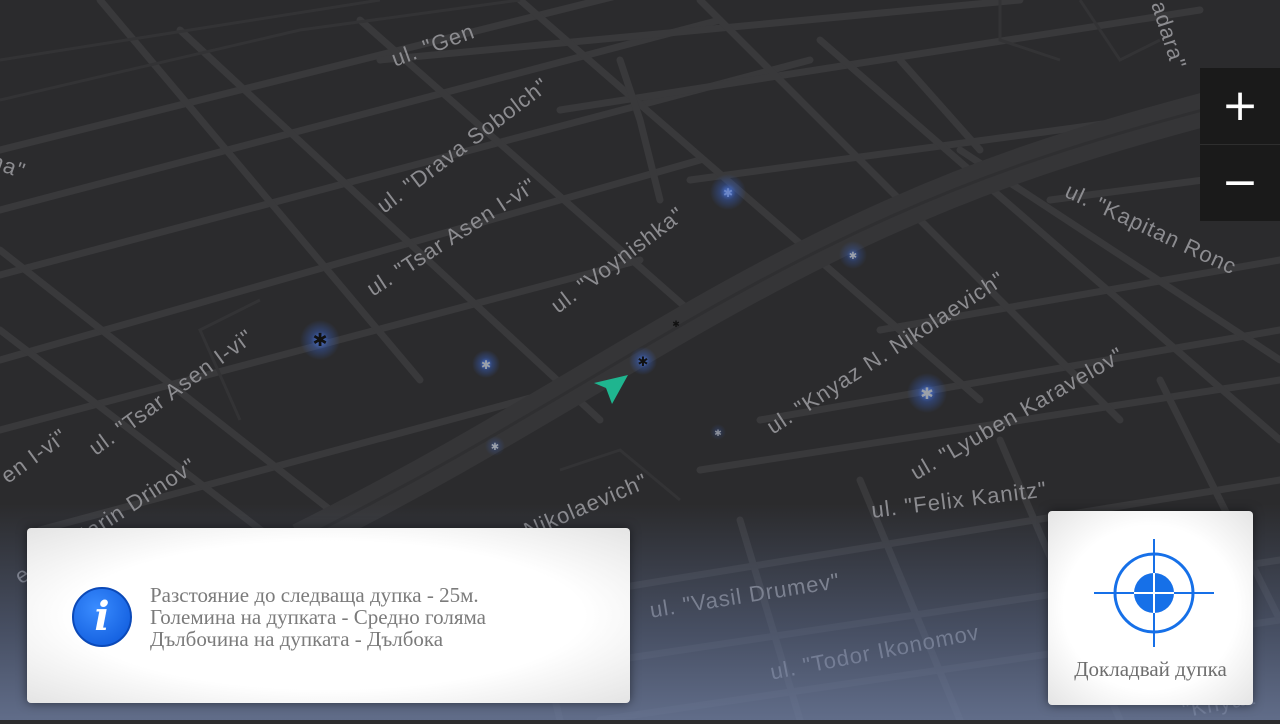 The height and width of the screenshot is (724, 1280). Describe the element at coordinates (297, 639) in the screenshot. I see `pothole-depth: Дълбочина на дупката - Дълбока` at that location.